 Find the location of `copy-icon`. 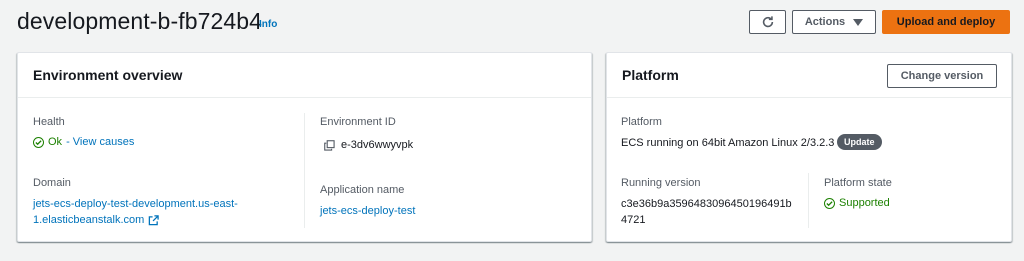

copy-icon is located at coordinates (329, 145).